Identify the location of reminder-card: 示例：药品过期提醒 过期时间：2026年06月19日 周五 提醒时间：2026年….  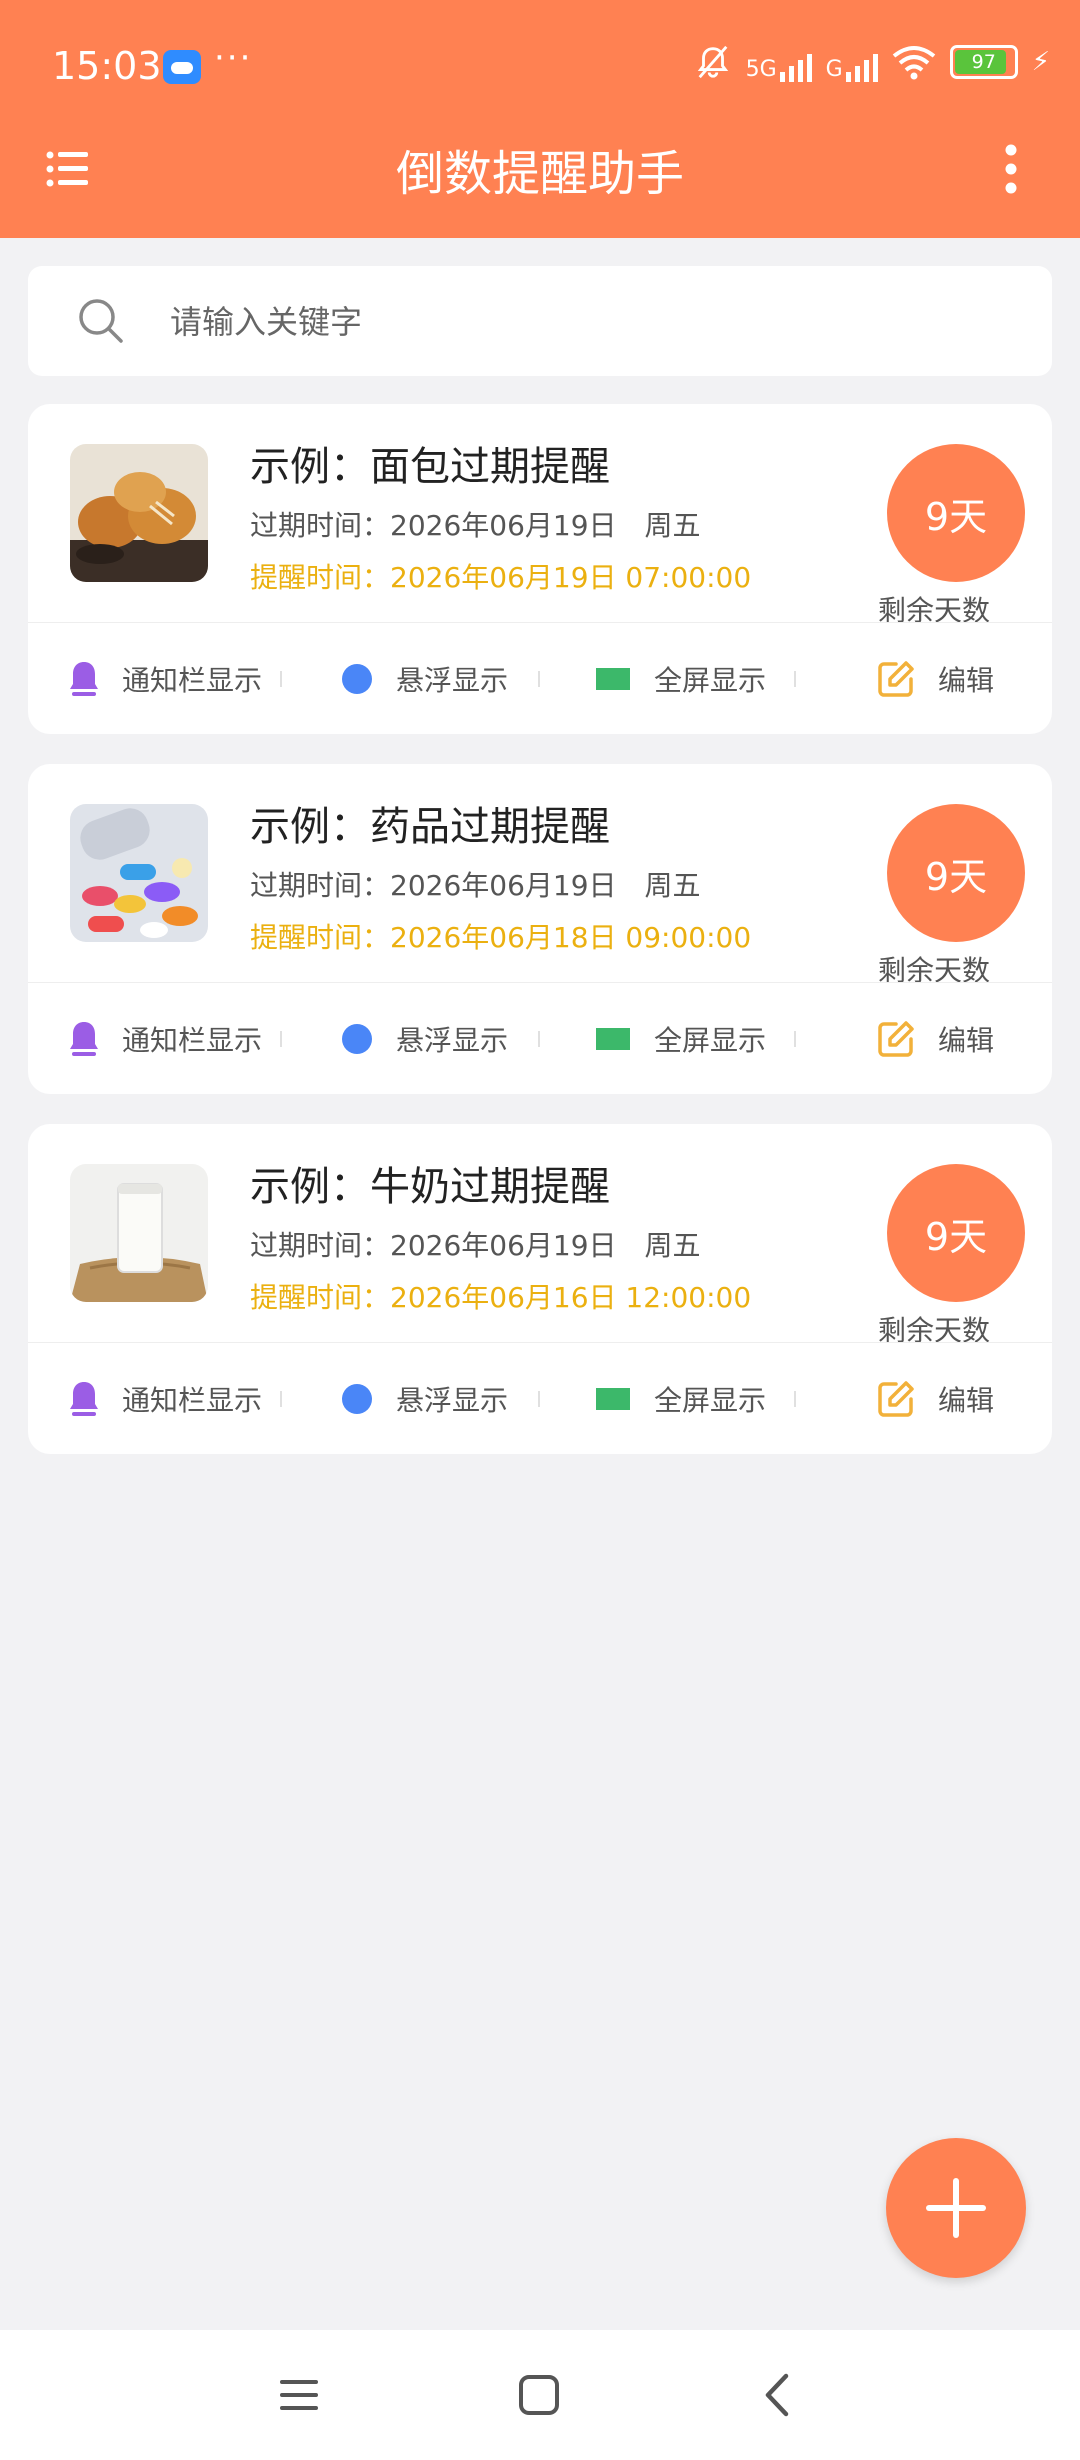
(540, 929).